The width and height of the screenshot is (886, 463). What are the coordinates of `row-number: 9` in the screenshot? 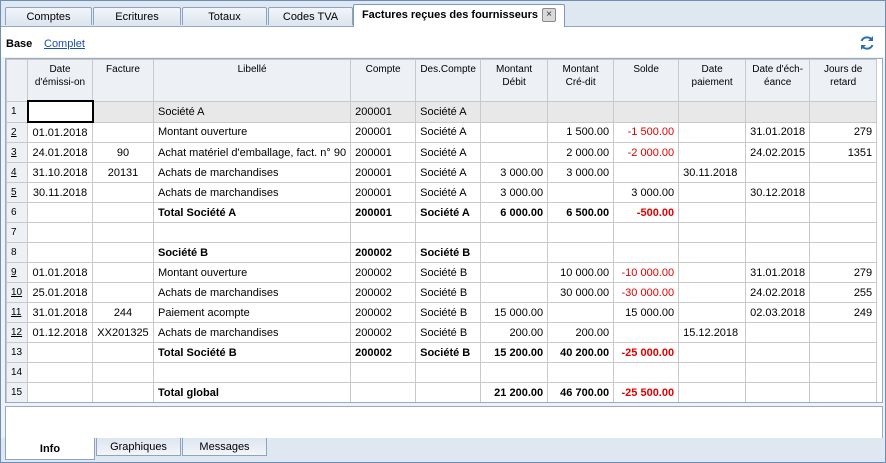 It's located at (17, 272).